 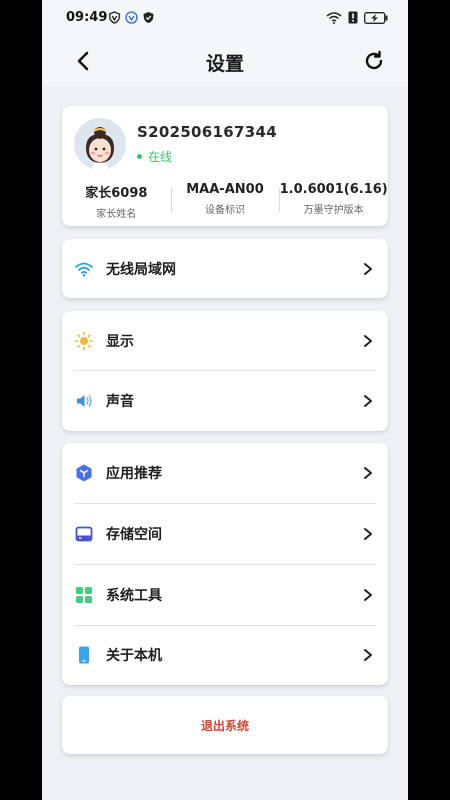 What do you see at coordinates (116, 193) in the screenshot?
I see `stat-value: 家长6098` at bounding box center [116, 193].